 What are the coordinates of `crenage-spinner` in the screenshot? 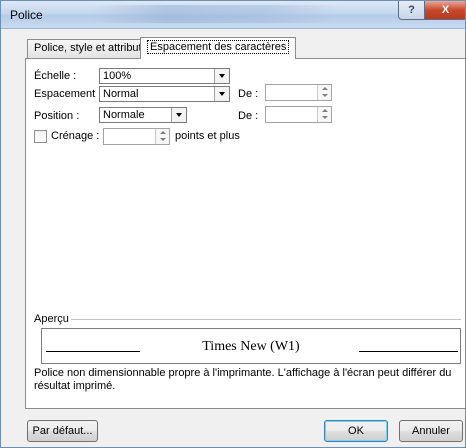 It's located at (136, 136).